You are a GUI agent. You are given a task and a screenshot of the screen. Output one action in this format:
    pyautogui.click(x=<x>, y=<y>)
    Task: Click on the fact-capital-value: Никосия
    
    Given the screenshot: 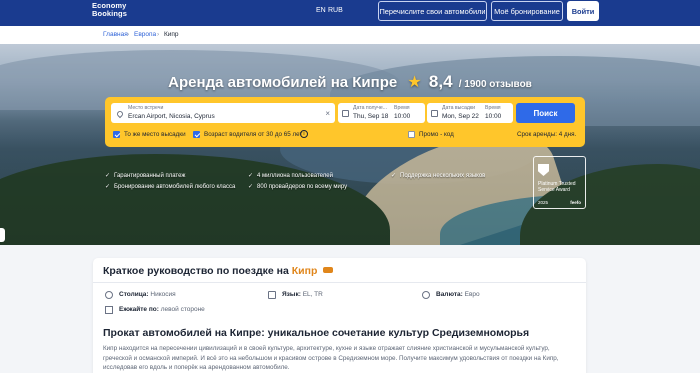 What is the action you would take?
    pyautogui.click(x=163, y=294)
    